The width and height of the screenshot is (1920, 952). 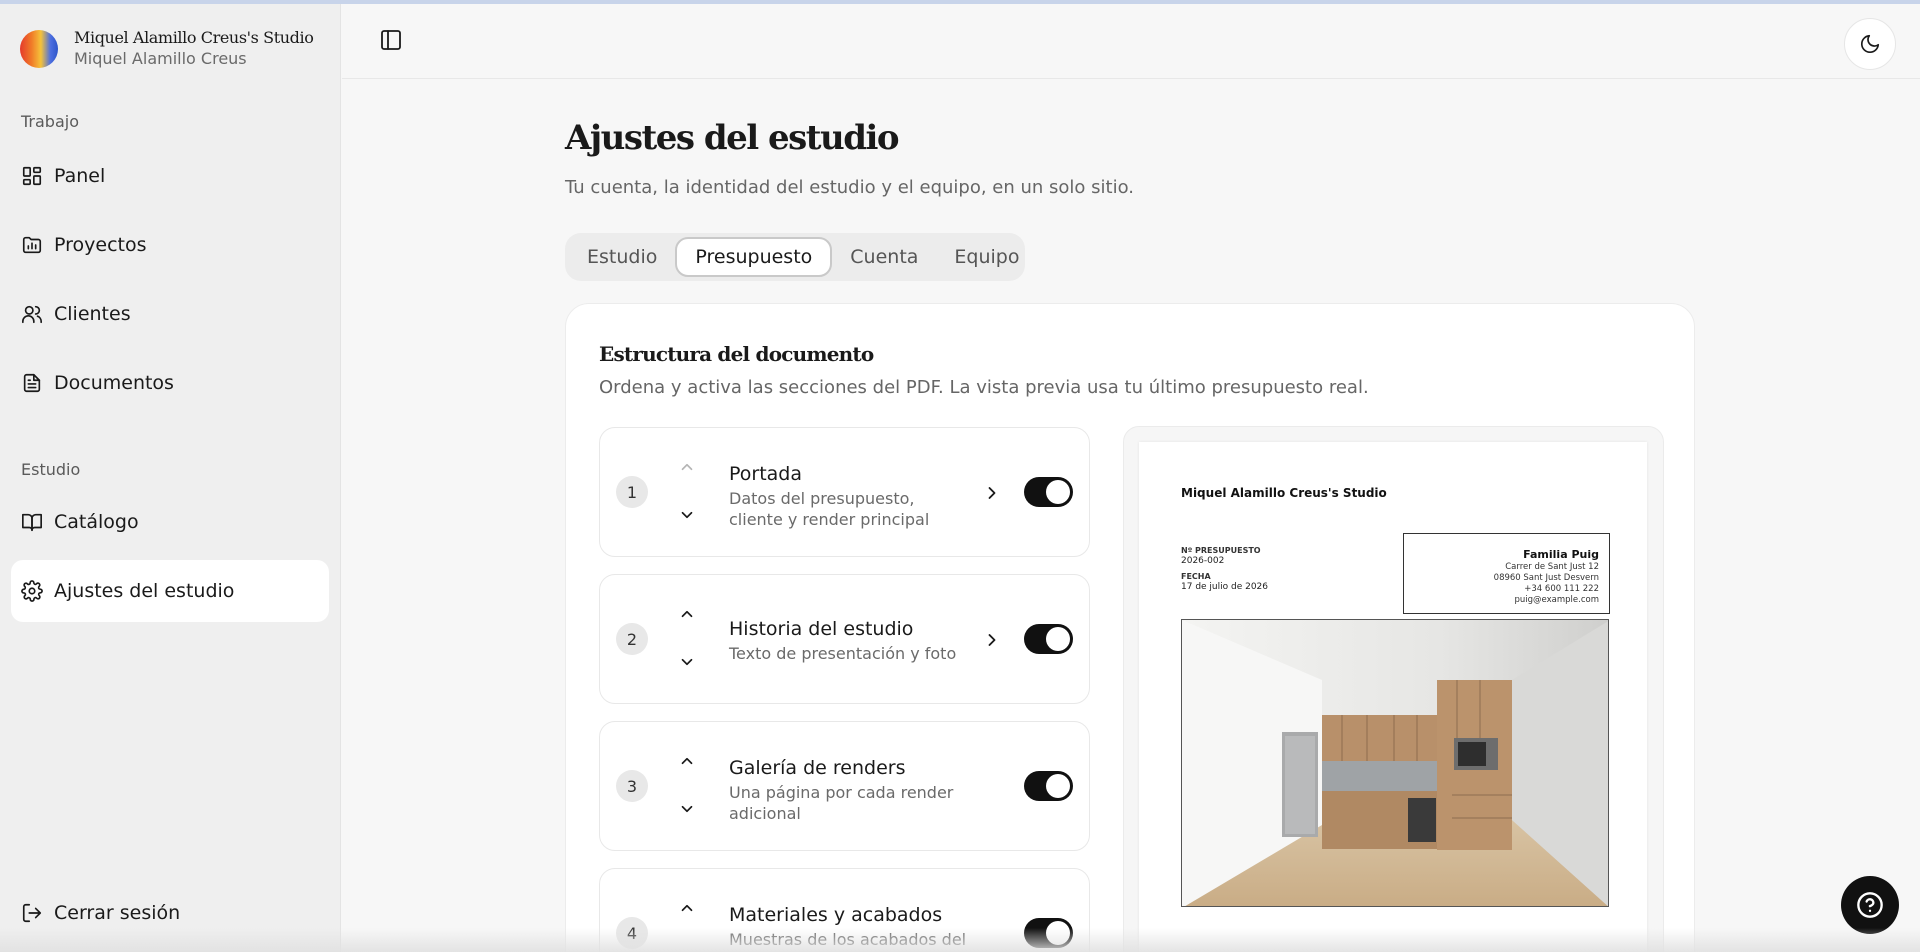 What do you see at coordinates (391, 40) in the screenshot?
I see `sidebar-toggle-icon` at bounding box center [391, 40].